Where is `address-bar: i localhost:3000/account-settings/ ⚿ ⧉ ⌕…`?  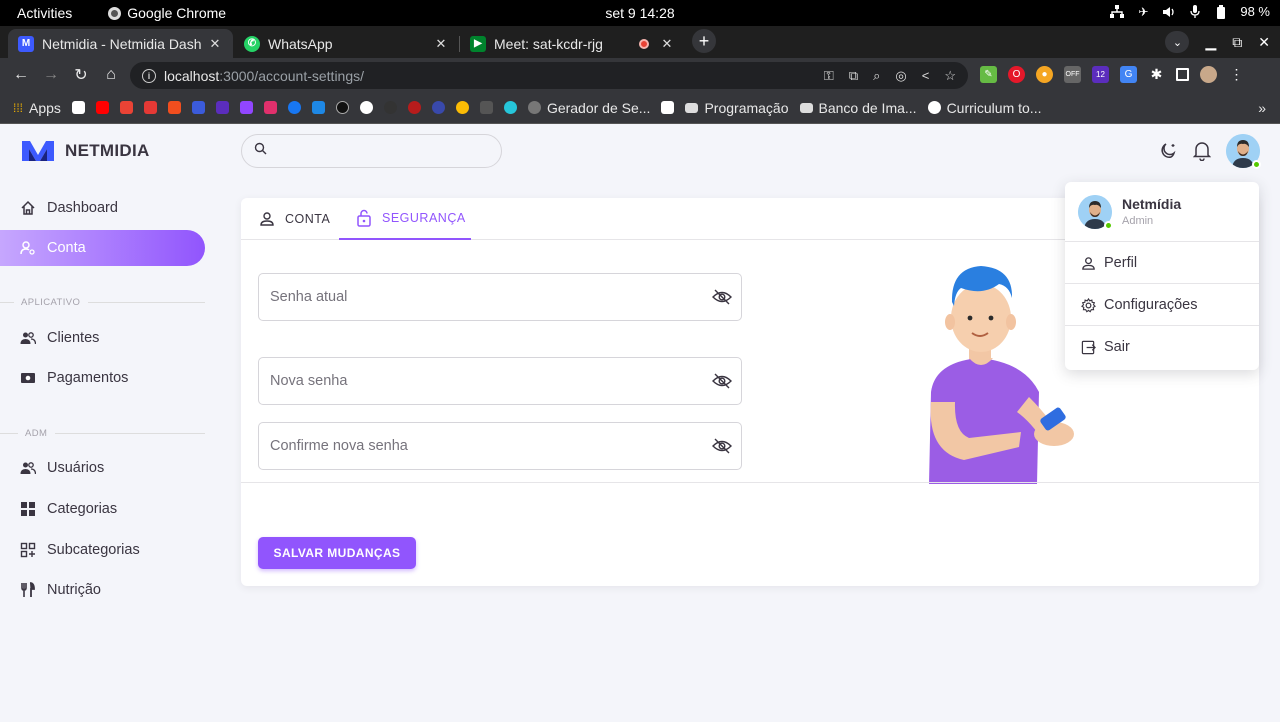 address-bar: i localhost:3000/account-settings/ ⚿ ⧉ ⌕… is located at coordinates (549, 75).